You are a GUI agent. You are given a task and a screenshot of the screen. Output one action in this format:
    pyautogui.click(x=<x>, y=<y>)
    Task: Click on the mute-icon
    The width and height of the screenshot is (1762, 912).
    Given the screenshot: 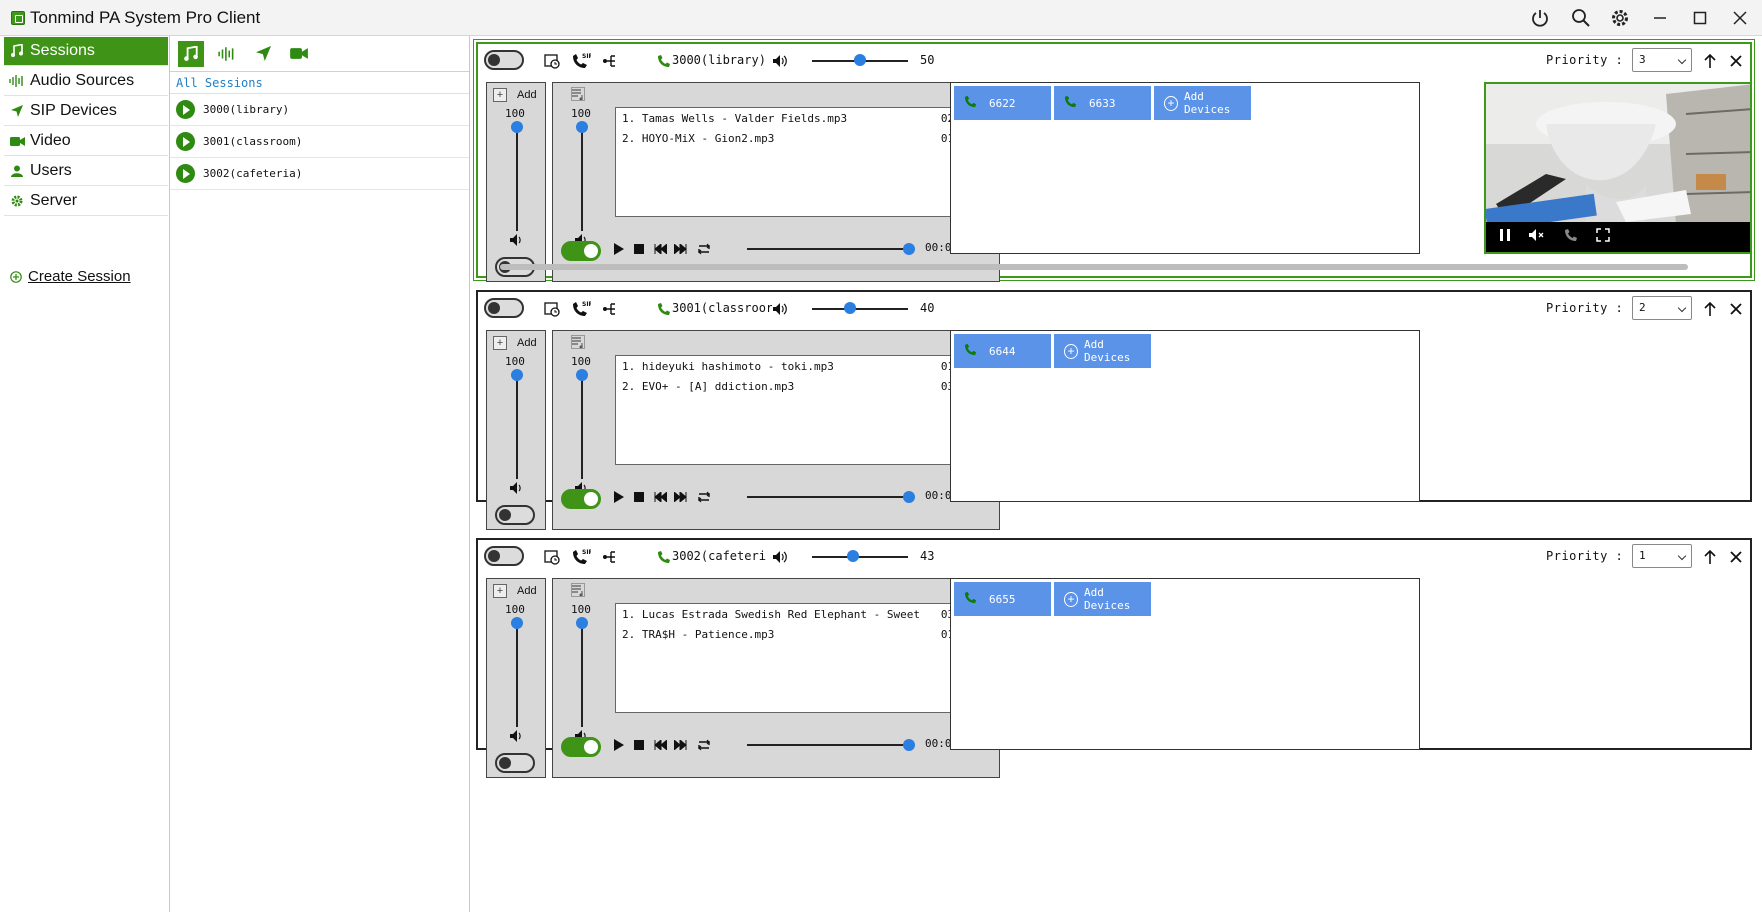 What is the action you would take?
    pyautogui.click(x=1537, y=237)
    